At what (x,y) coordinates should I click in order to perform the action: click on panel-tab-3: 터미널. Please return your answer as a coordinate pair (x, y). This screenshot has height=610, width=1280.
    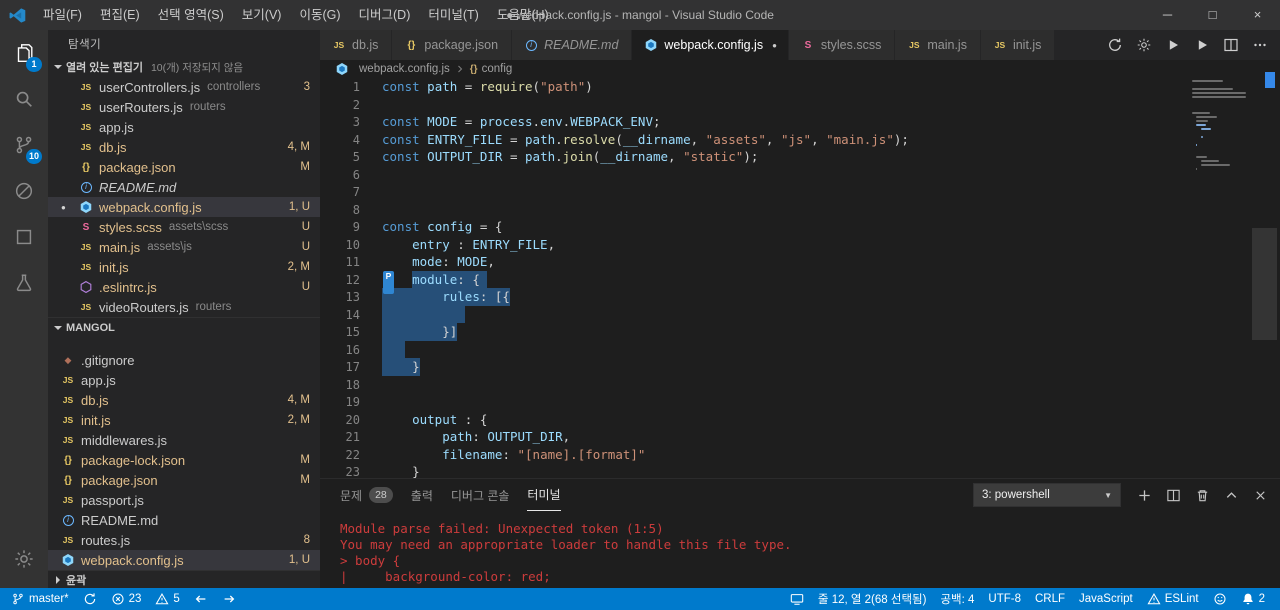
    Looking at the image, I should click on (544, 495).